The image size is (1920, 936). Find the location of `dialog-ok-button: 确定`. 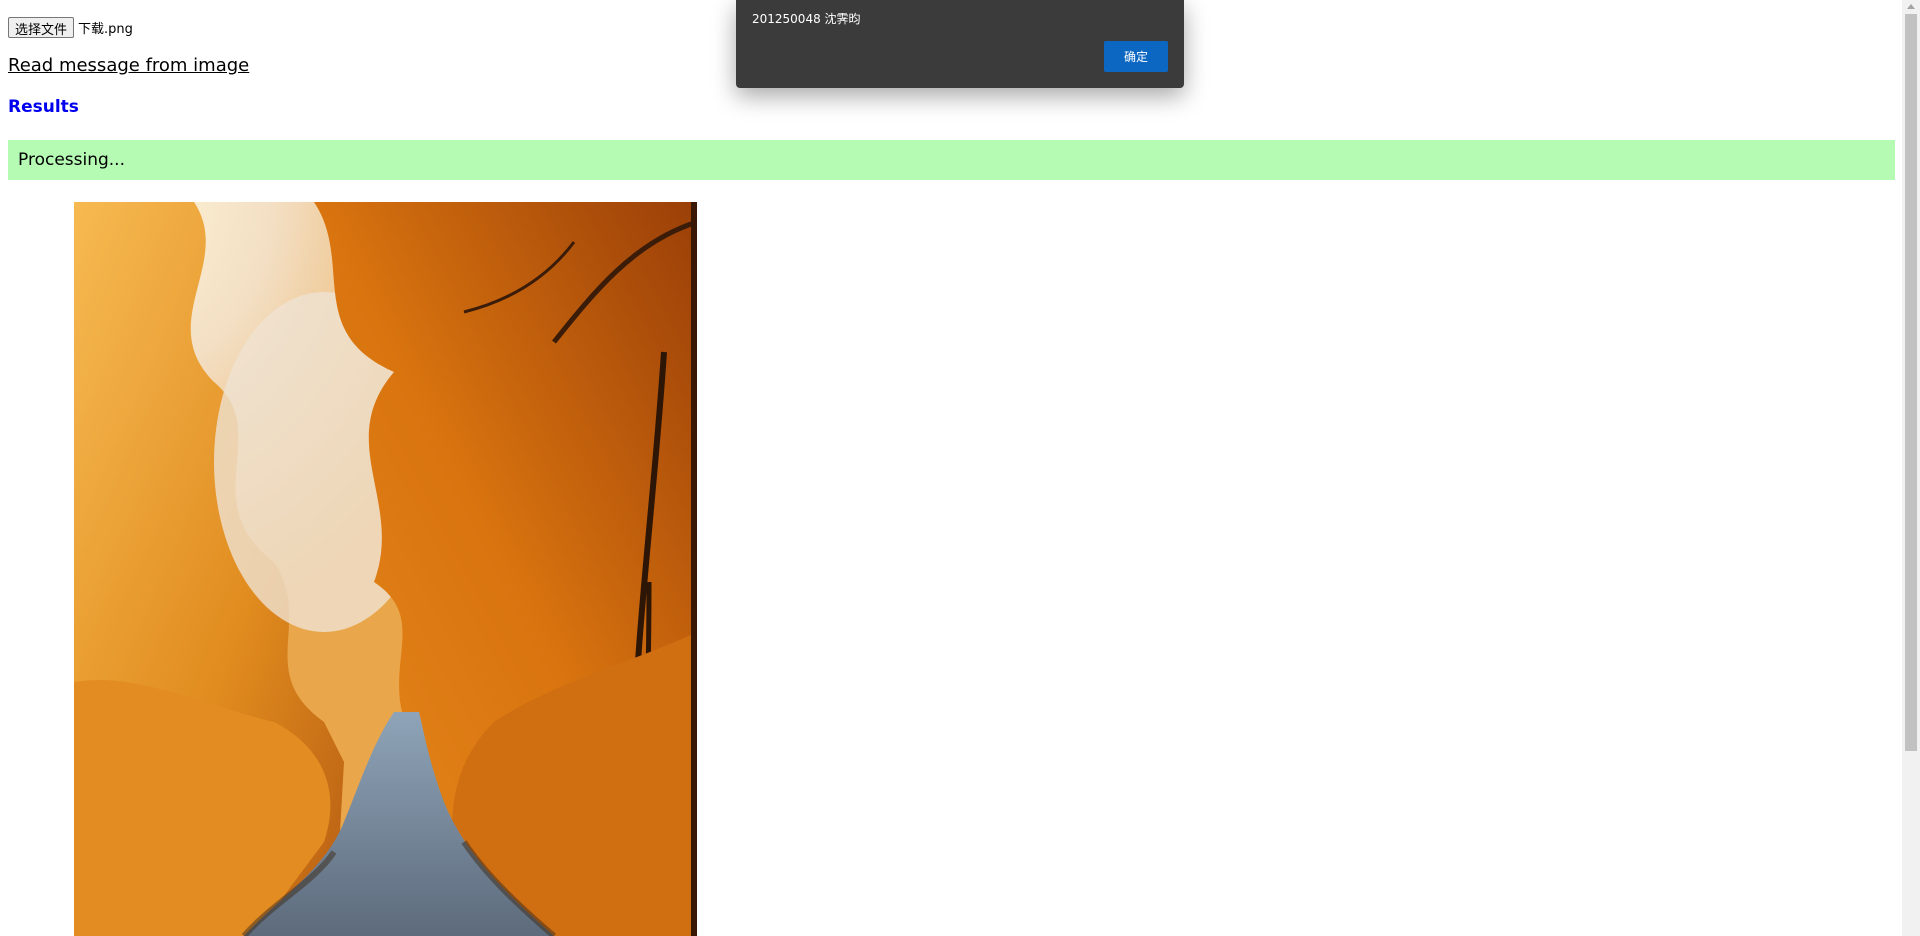

dialog-ok-button: 确定 is located at coordinates (1136, 56).